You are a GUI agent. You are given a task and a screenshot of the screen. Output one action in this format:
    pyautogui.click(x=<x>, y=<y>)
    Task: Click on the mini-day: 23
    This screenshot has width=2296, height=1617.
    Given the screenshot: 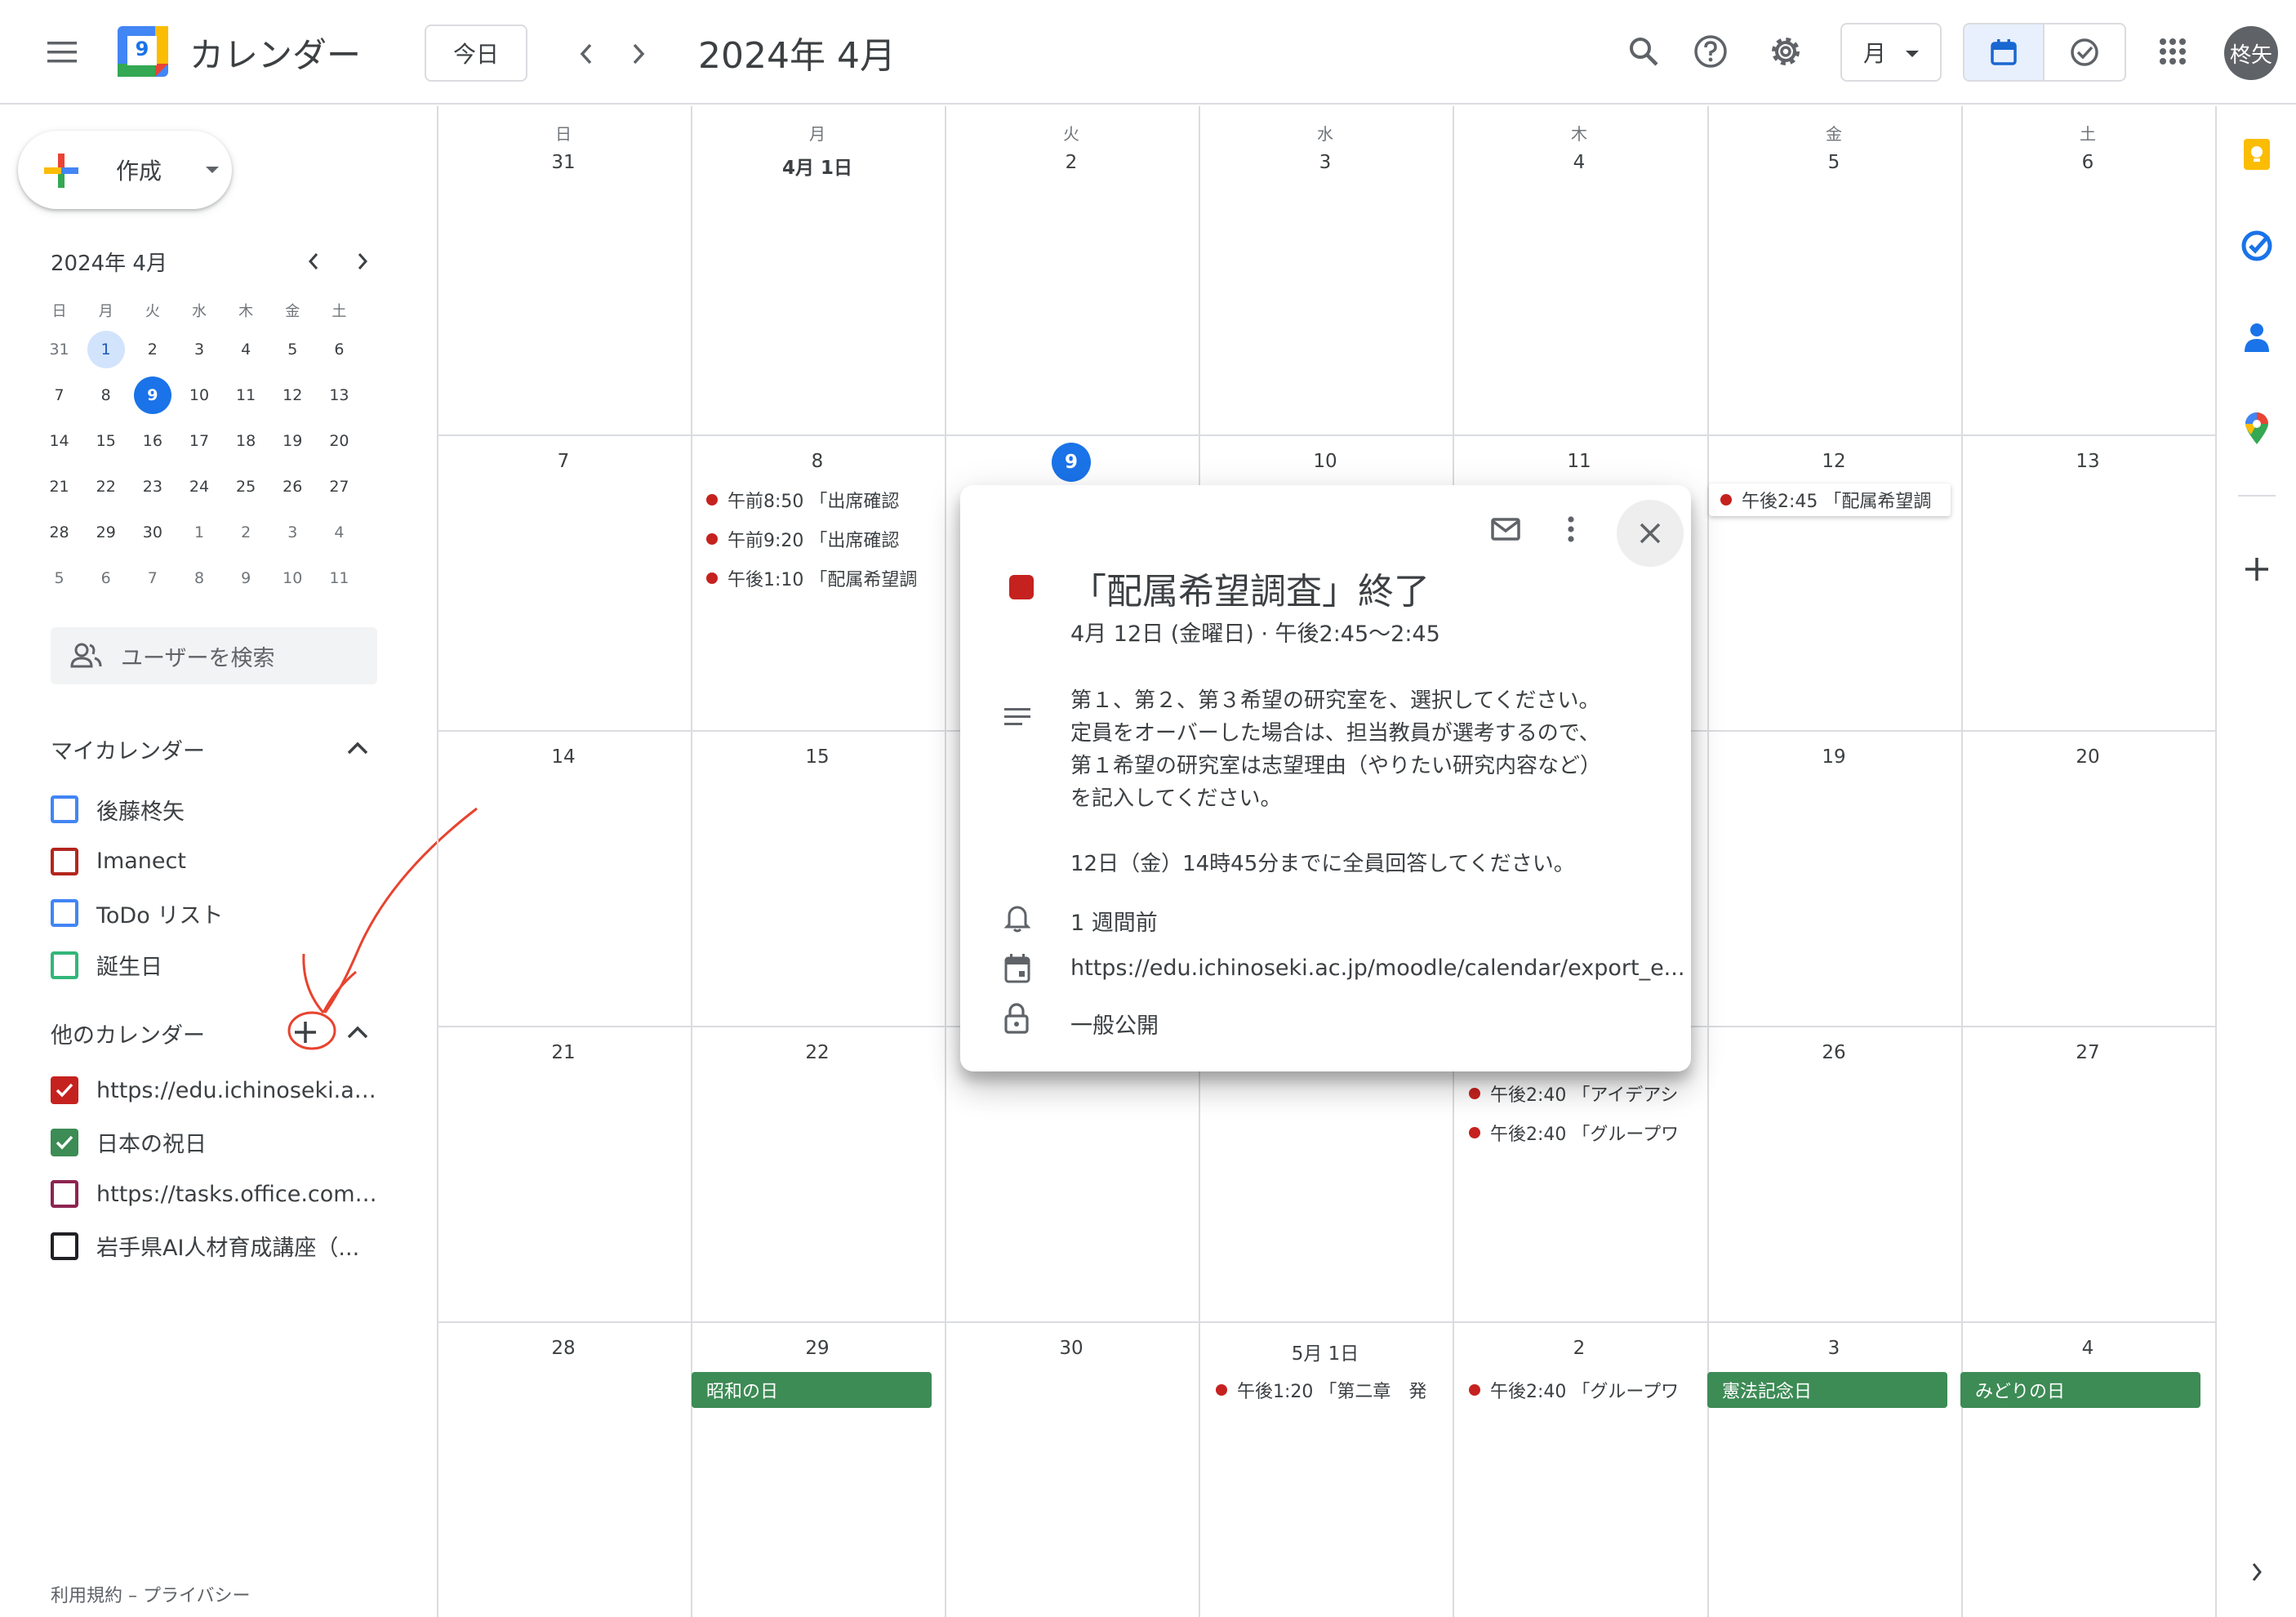 What is the action you would take?
    pyautogui.click(x=152, y=487)
    